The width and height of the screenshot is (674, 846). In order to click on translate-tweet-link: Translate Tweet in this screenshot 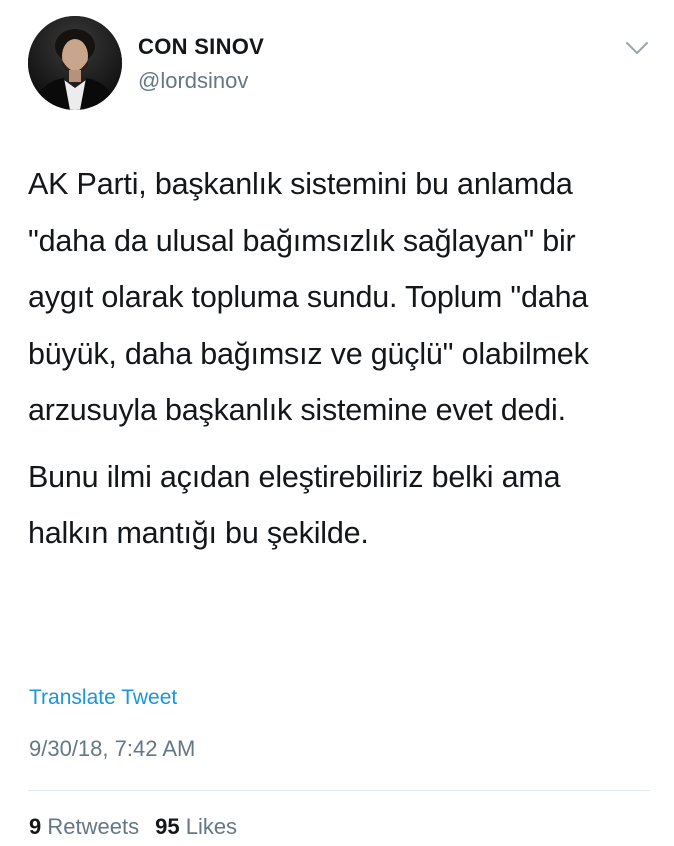, I will do `click(103, 698)`.